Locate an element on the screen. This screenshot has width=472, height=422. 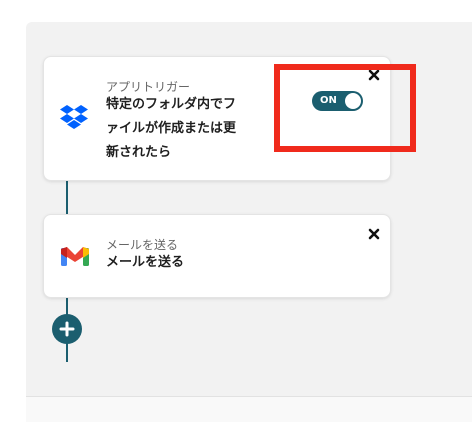
close-icon is located at coordinates (374, 234).